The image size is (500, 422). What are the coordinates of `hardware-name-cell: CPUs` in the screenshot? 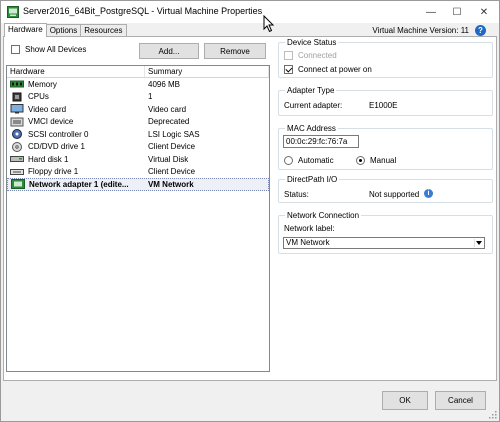 It's located at (76, 97).